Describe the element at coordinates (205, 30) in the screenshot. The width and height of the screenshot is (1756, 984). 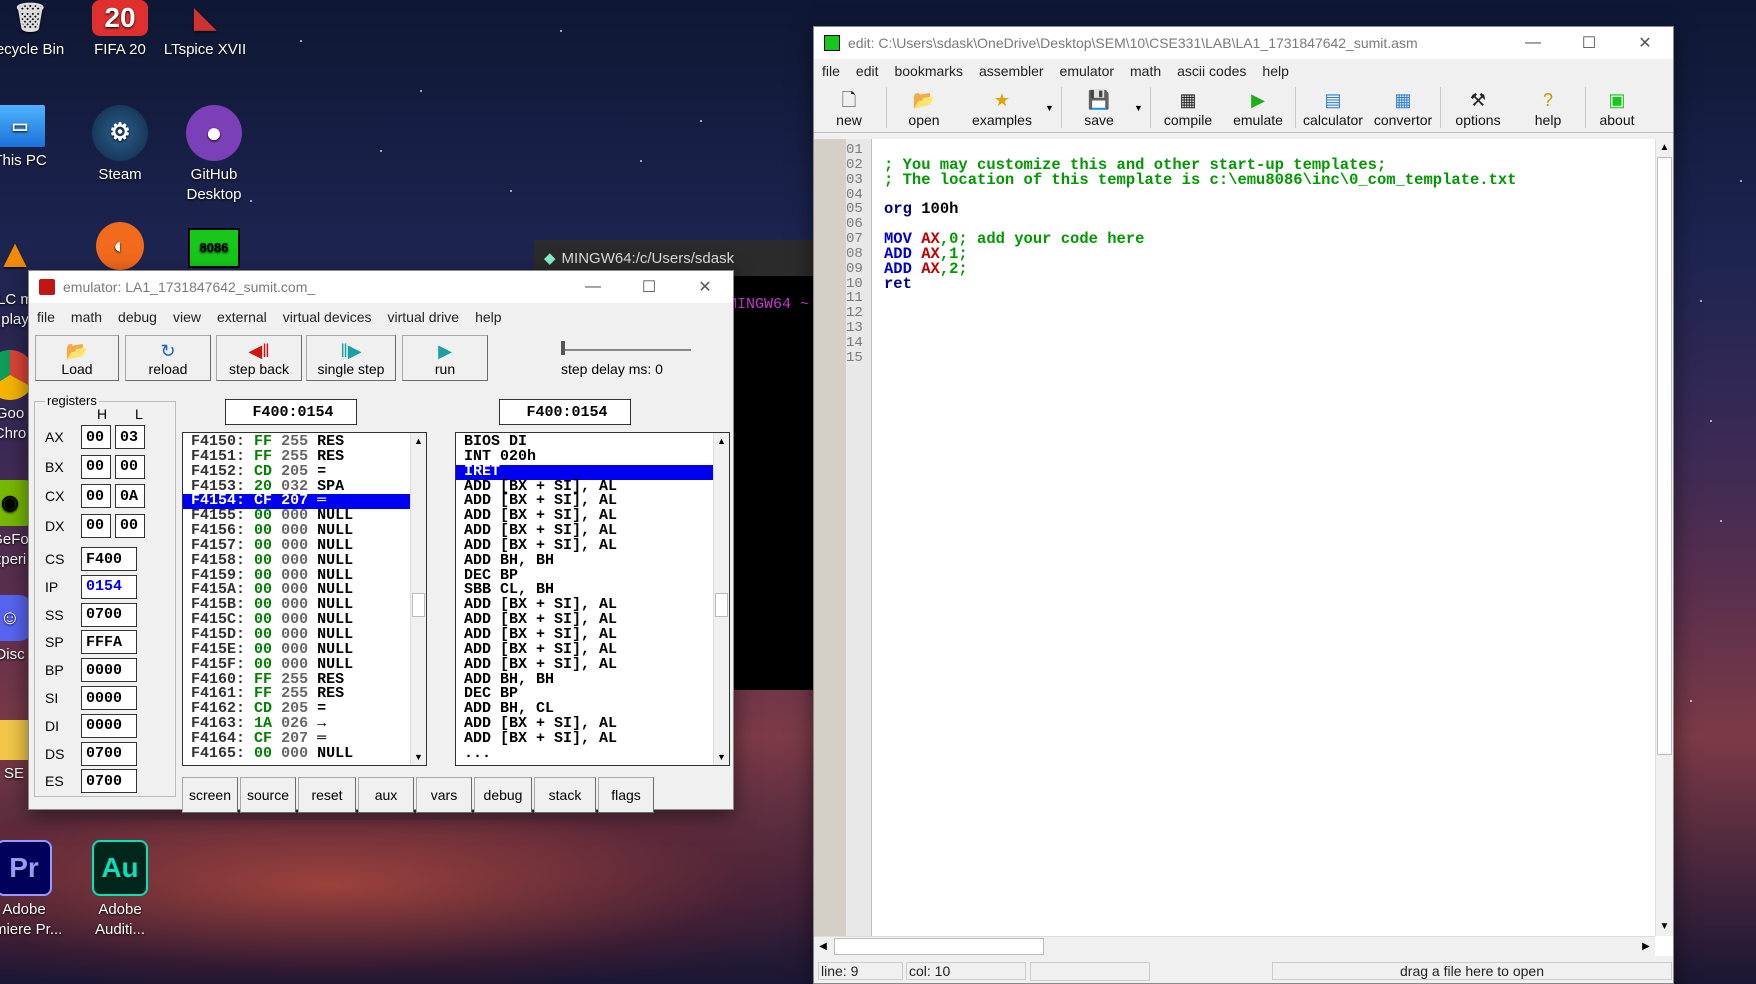
I see `desktop-icon-ltspice: ◣ LTspice XVII` at that location.